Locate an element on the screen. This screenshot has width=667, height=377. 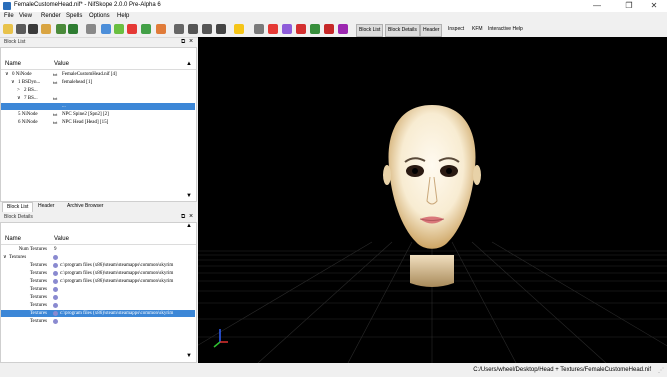
menu-file: File is located at coordinates (9, 16).